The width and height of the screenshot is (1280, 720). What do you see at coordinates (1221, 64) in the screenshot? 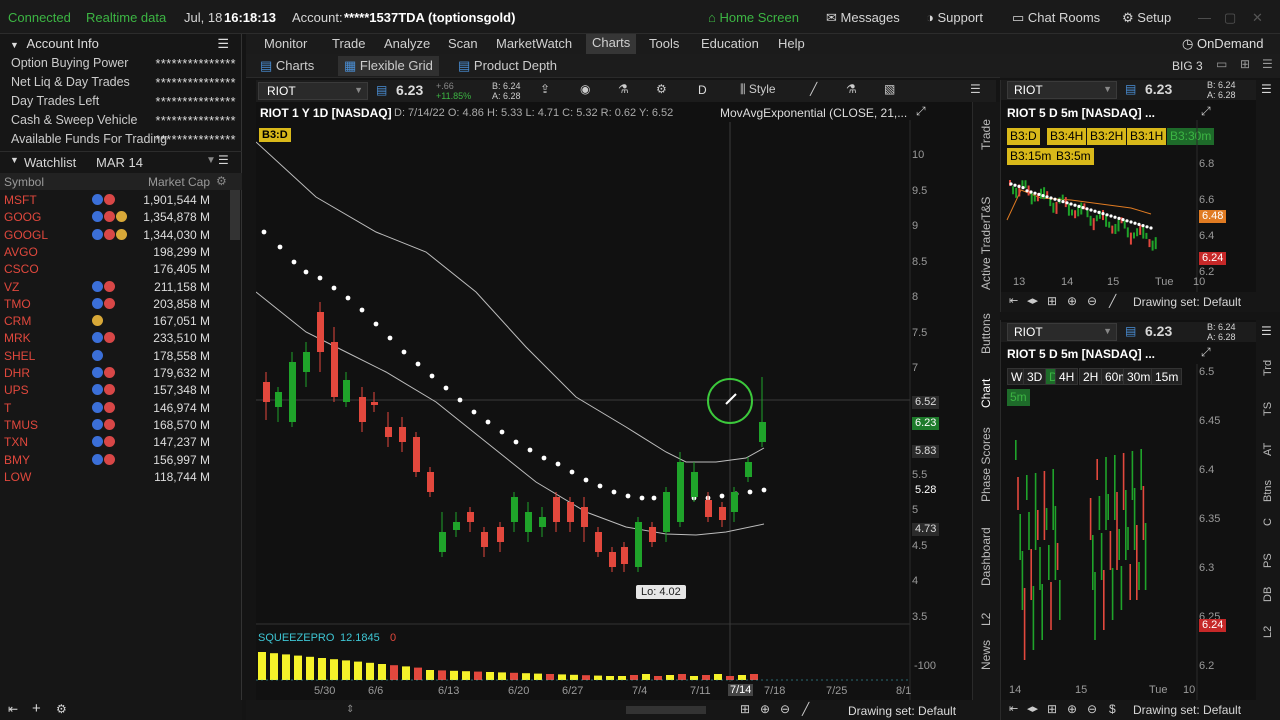
I see `layout-icon: ▭` at bounding box center [1221, 64].